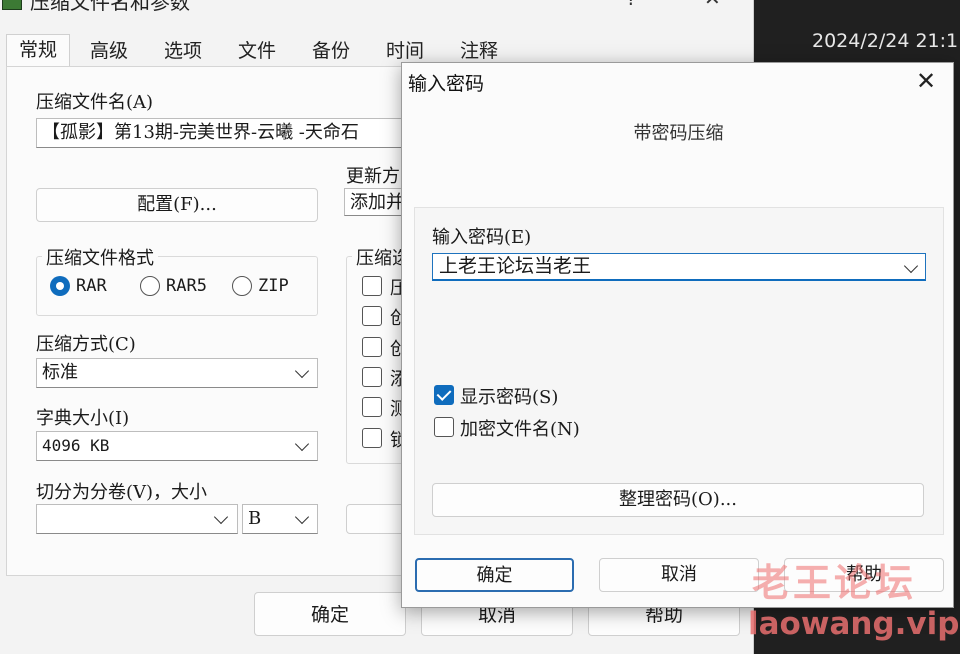 Image resolution: width=960 pixels, height=654 pixels. Describe the element at coordinates (95, 102) in the screenshot. I see `archive-name-label: 压缩文件名(A)` at that location.